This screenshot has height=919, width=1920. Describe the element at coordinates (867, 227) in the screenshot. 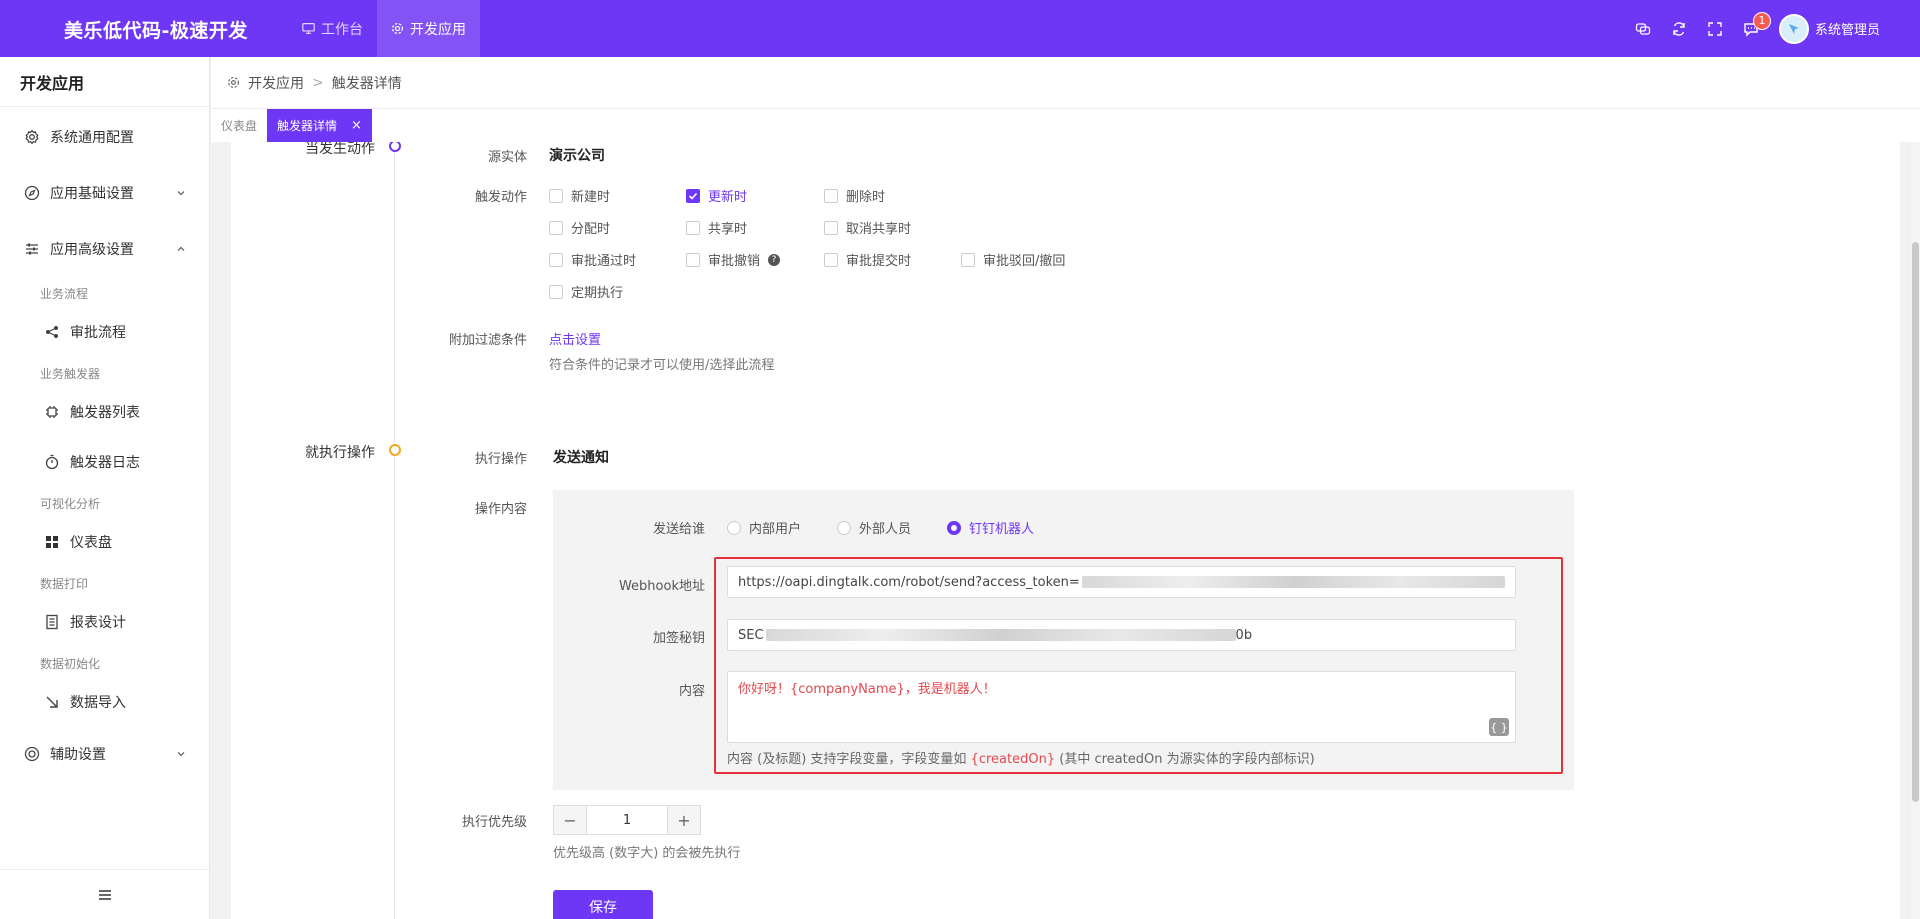

I see `checkbox-unshare: 取消共享时` at that location.